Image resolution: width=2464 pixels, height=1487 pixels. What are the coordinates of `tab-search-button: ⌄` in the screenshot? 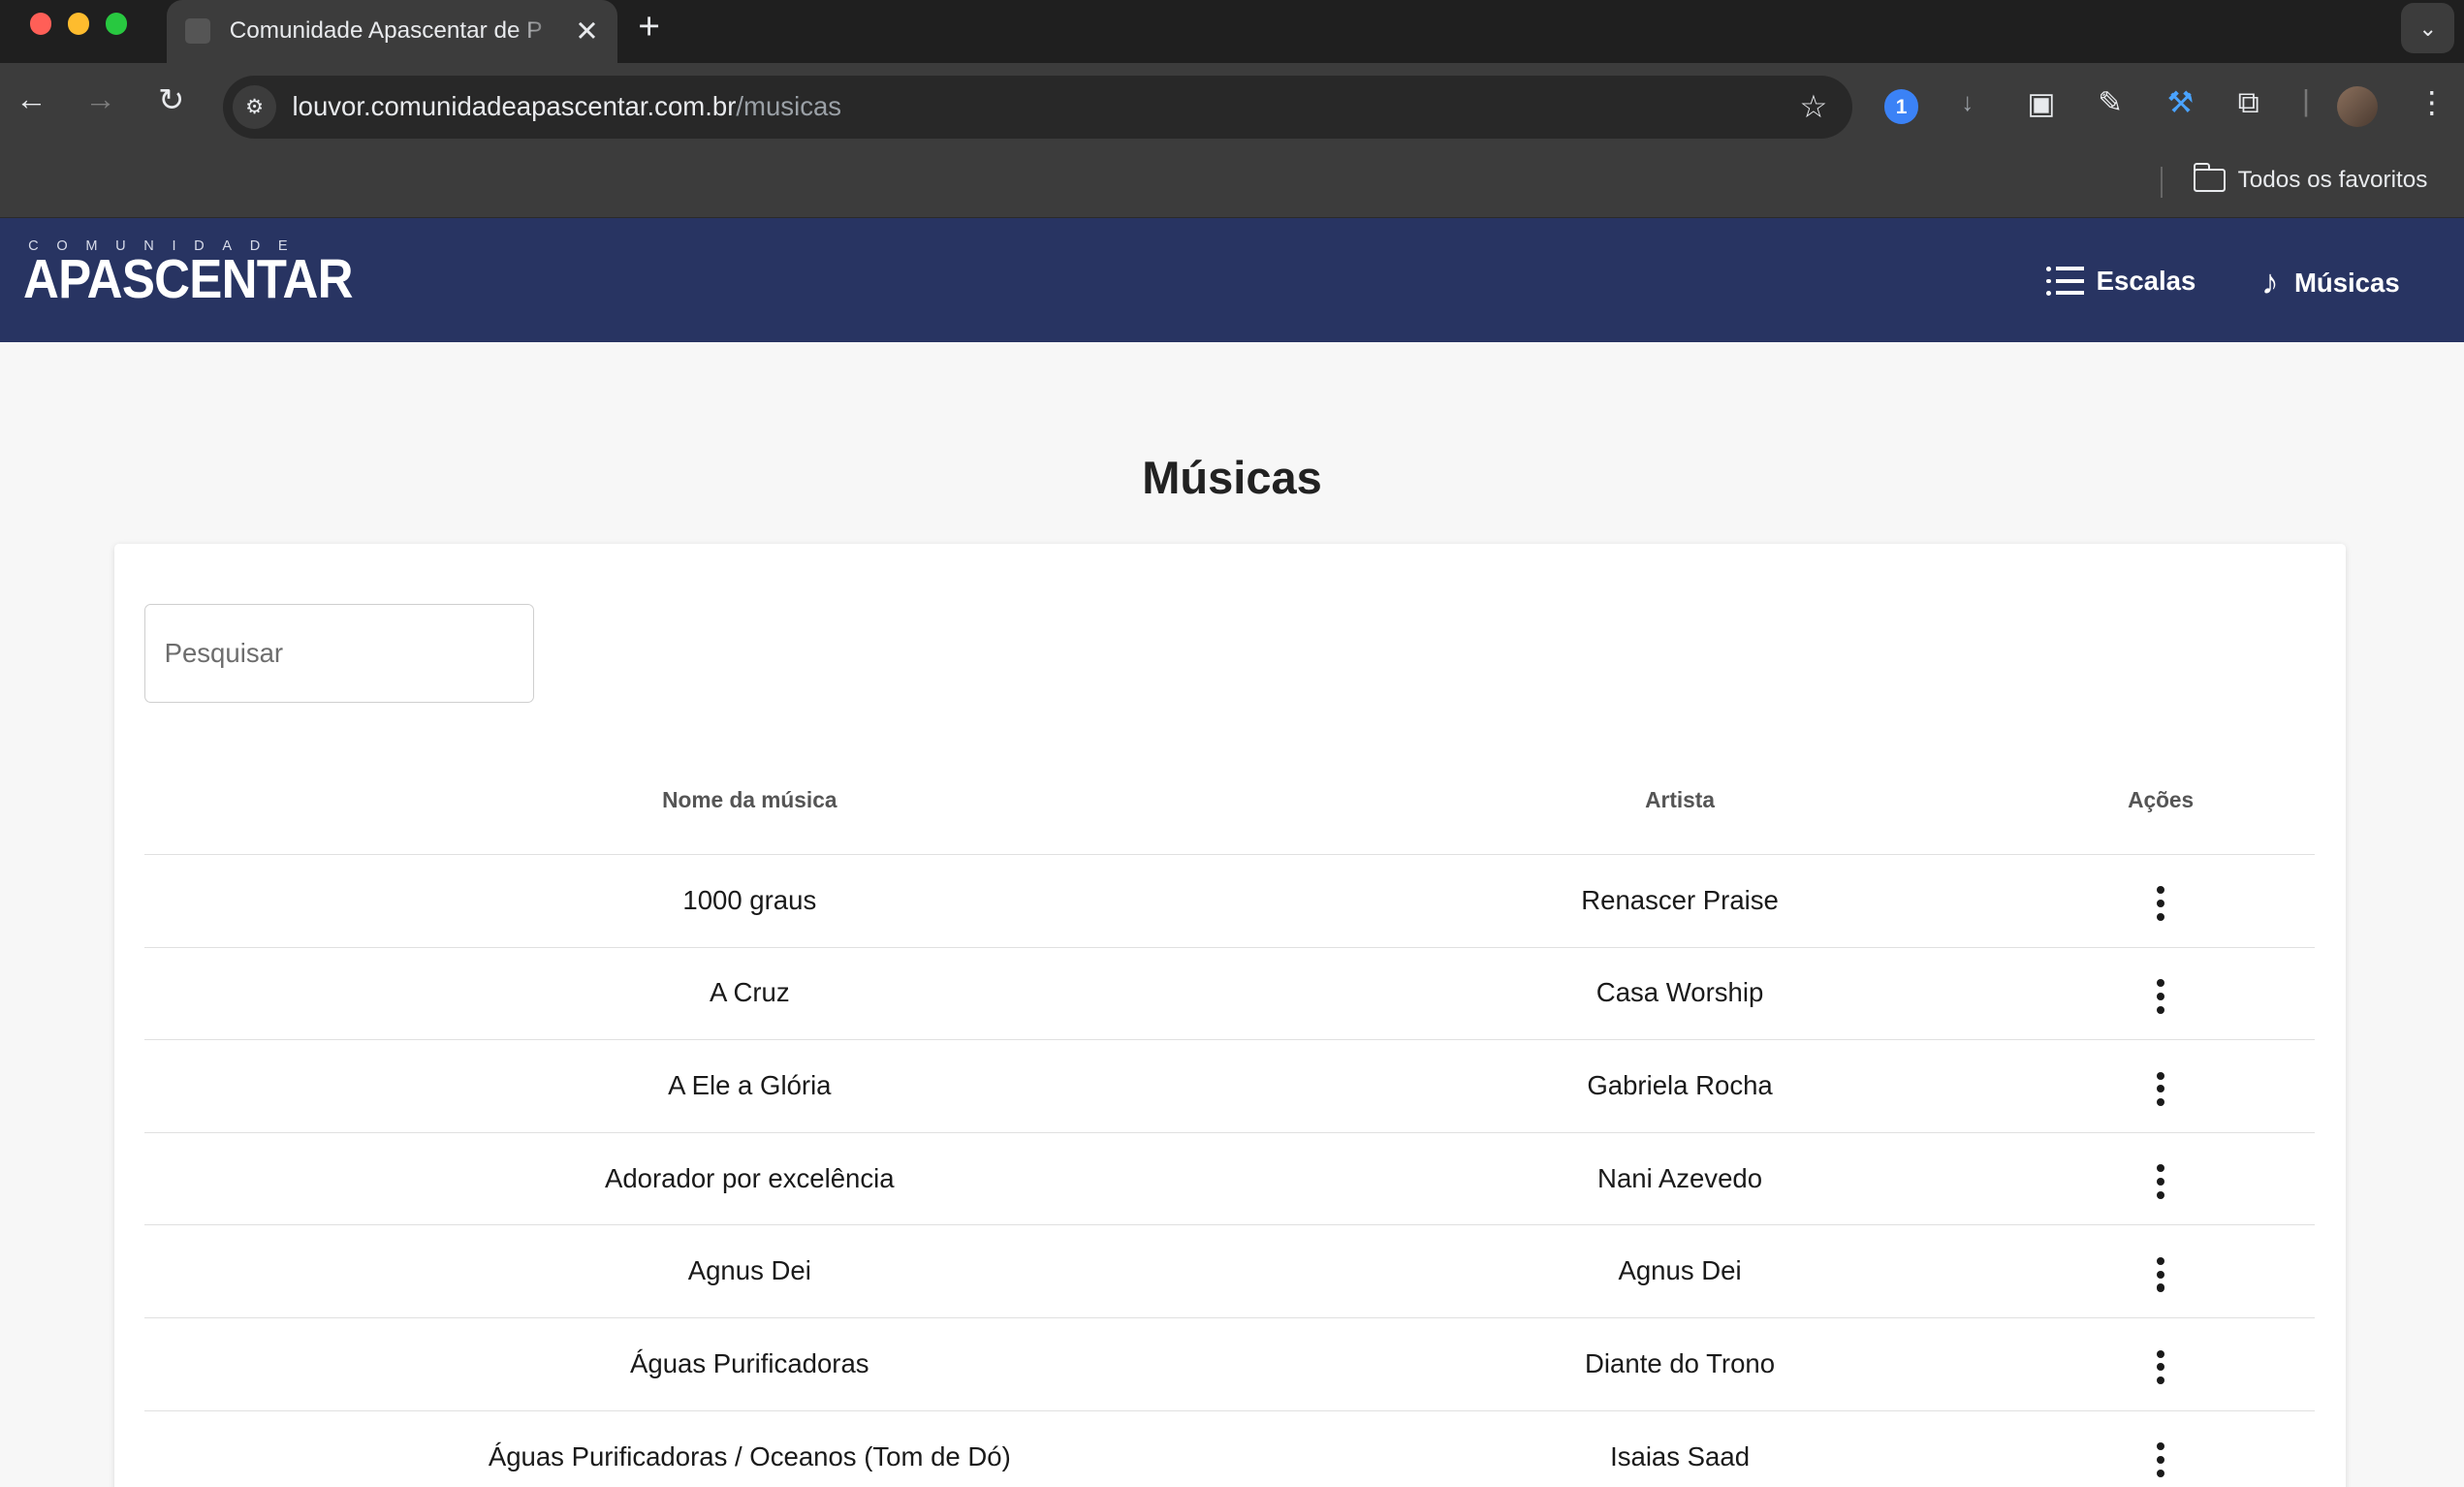 It's located at (2428, 28).